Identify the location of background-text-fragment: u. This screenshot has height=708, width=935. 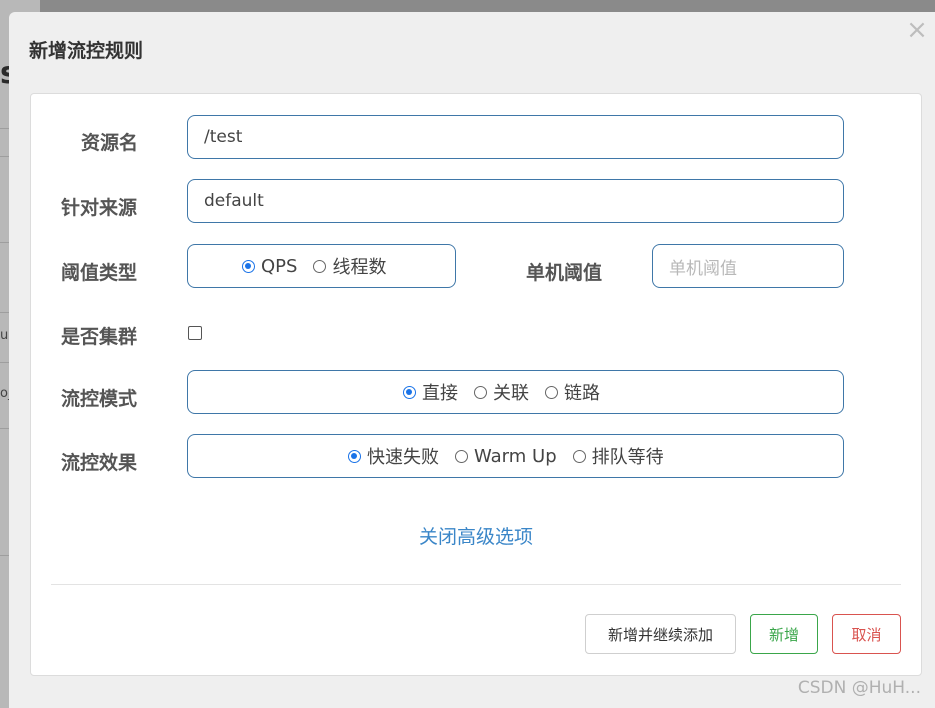
(4, 335).